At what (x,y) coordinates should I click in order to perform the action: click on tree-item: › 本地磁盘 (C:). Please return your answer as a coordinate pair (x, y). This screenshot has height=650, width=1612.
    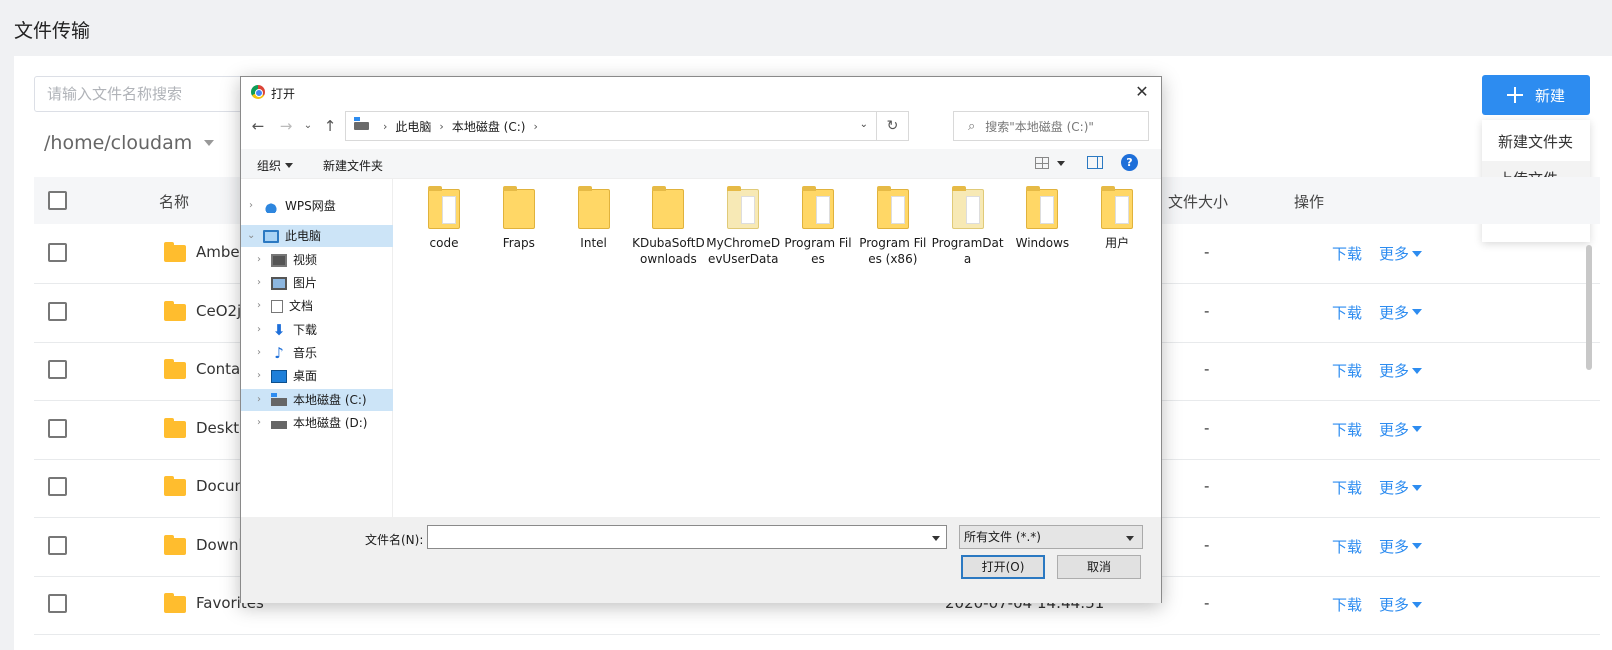
    Looking at the image, I should click on (317, 400).